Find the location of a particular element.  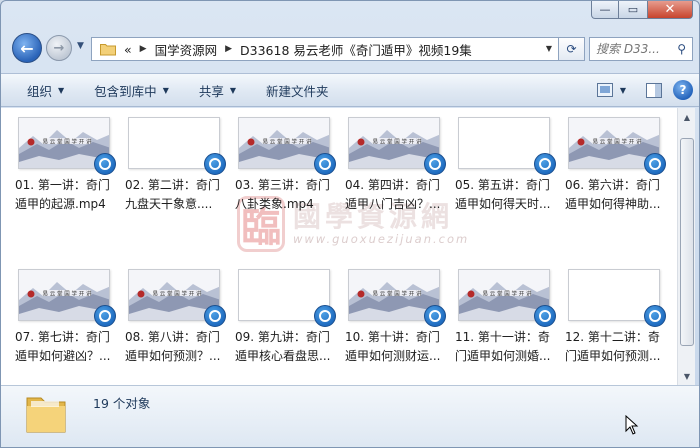

new-folder-label: 新建文件夹 is located at coordinates (297, 91).